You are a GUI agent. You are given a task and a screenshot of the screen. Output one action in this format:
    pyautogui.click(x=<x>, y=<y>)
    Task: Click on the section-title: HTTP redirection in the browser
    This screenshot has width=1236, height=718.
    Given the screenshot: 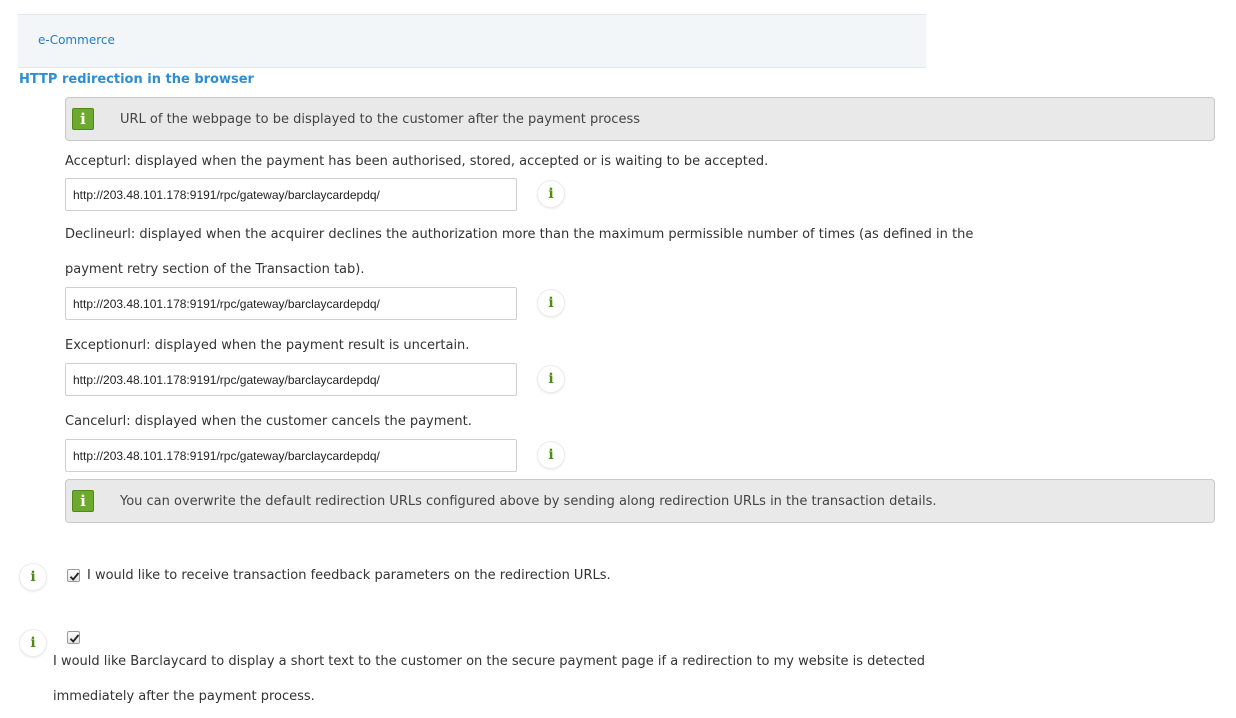 What is the action you would take?
    pyautogui.click(x=136, y=79)
    